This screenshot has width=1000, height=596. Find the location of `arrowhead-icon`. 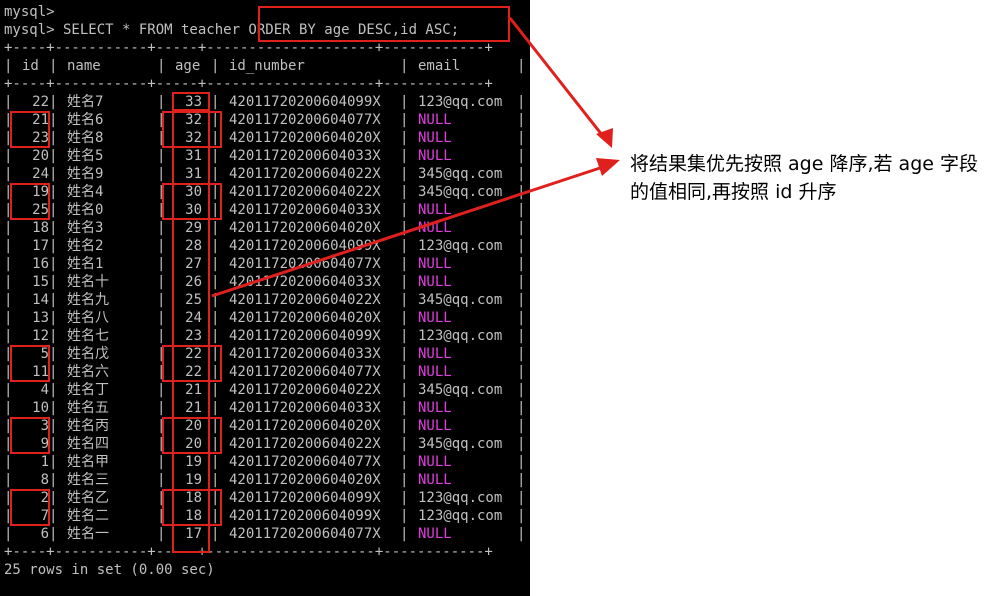

arrowhead-icon is located at coordinates (608, 167).